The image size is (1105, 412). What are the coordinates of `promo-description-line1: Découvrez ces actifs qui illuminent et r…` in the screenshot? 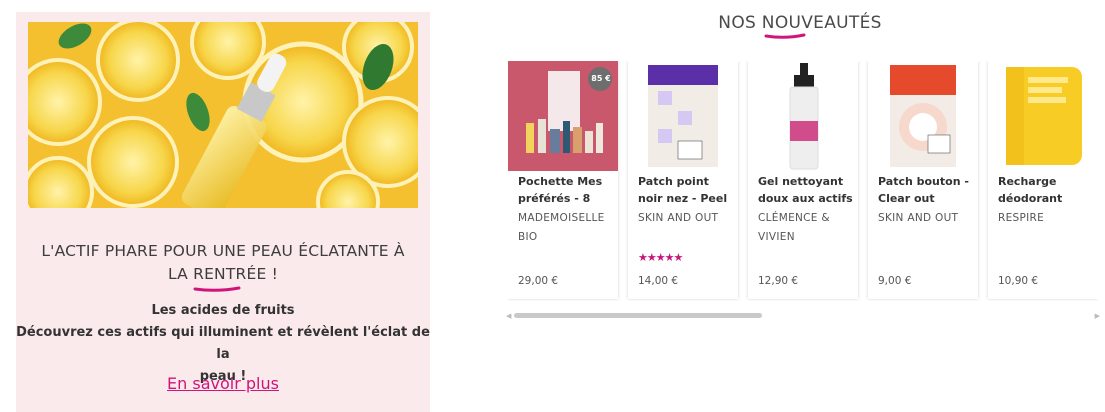 It's located at (223, 343).